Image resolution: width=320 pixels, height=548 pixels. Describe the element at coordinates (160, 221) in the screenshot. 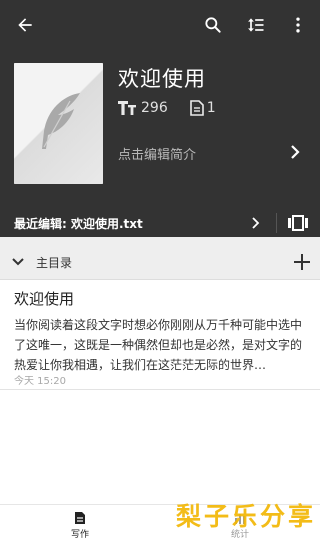

I see `recent-edit-row: 最近编辑: 欢迎使用.txt` at that location.